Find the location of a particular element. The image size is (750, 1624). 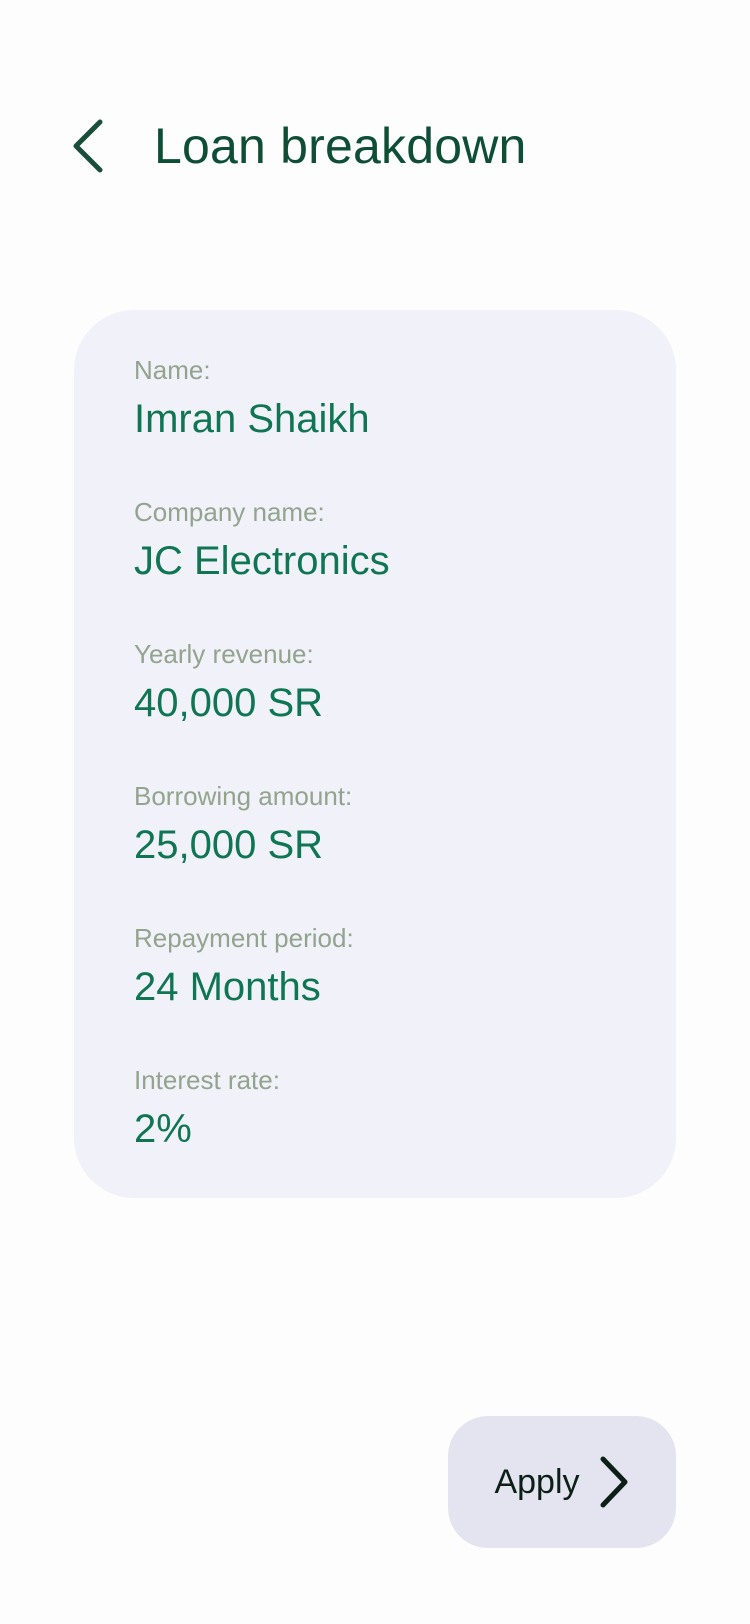

field-value: JC Electronics is located at coordinates (262, 561).